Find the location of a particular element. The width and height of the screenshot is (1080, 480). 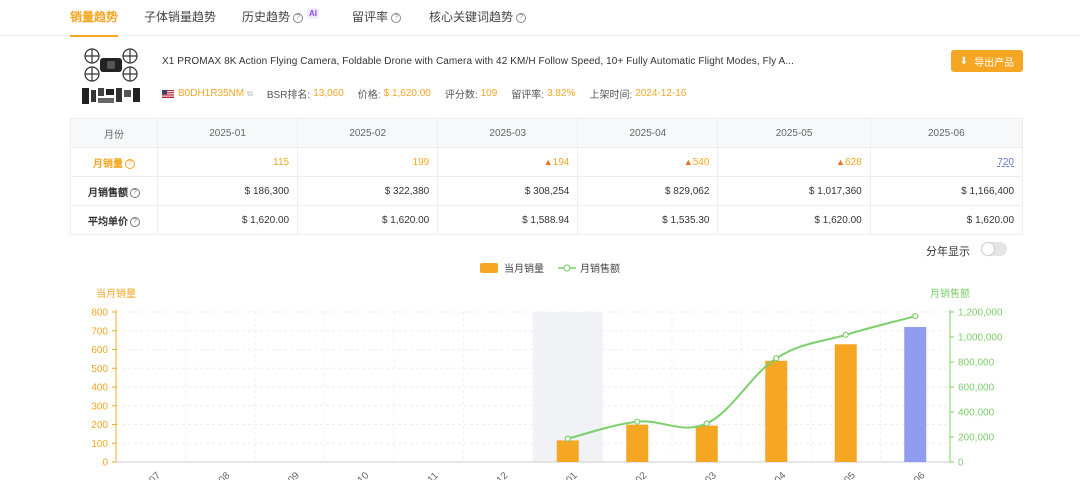

yearly-view-toggle is located at coordinates (994, 249).